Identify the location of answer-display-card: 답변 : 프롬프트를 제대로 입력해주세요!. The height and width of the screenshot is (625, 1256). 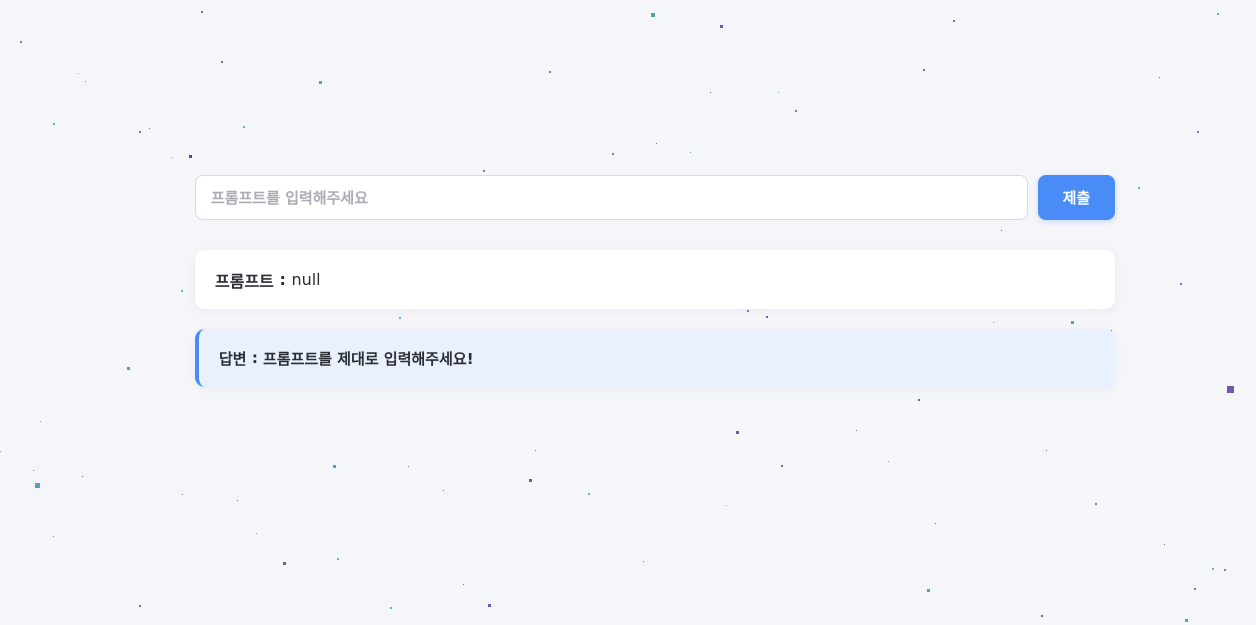
(655, 358).